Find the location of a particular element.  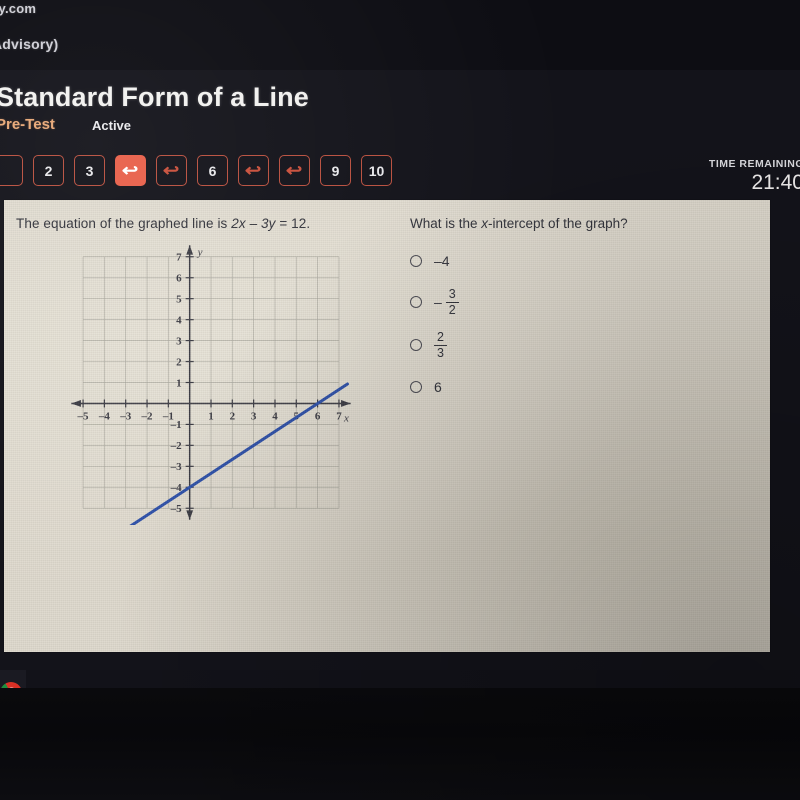

answer-choice-label-c: 23 is located at coordinates (440, 345).